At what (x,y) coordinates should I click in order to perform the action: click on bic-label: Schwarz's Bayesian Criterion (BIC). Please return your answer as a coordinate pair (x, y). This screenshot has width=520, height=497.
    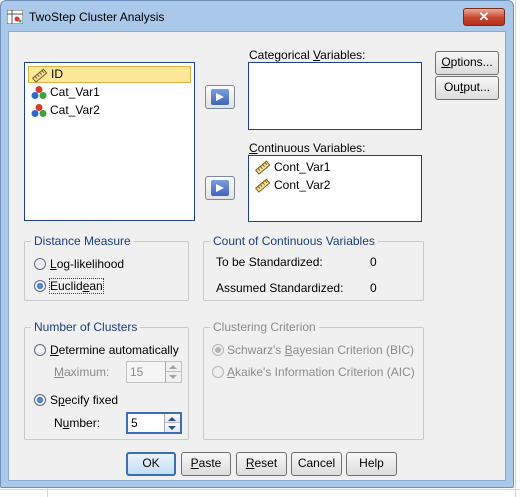
    Looking at the image, I should click on (321, 350).